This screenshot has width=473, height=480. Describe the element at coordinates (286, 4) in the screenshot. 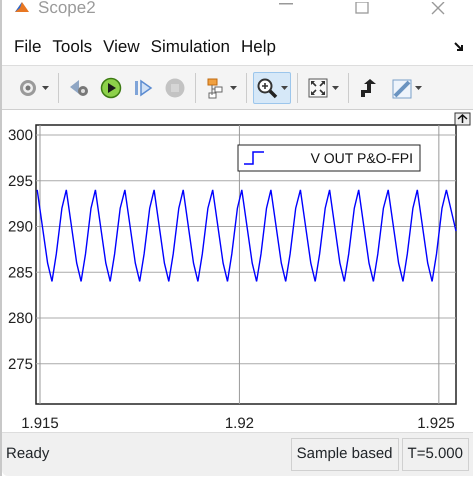

I see `minimize-icon` at that location.